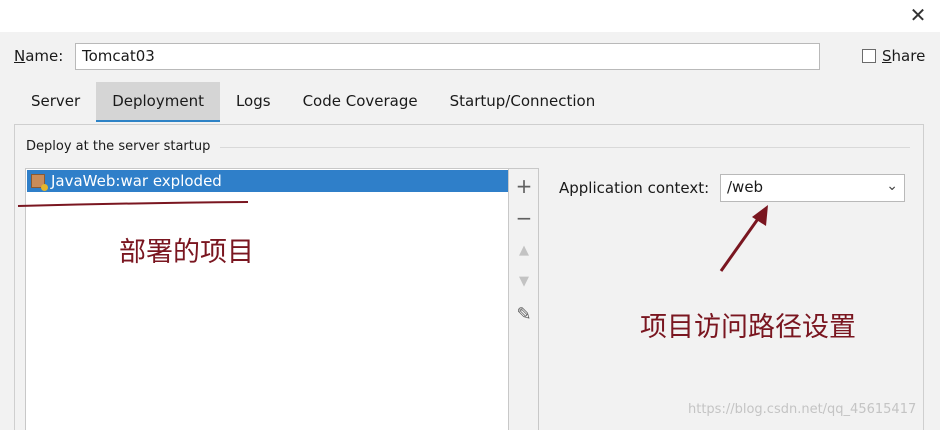  What do you see at coordinates (133, 204) in the screenshot?
I see `underline-annotation` at bounding box center [133, 204].